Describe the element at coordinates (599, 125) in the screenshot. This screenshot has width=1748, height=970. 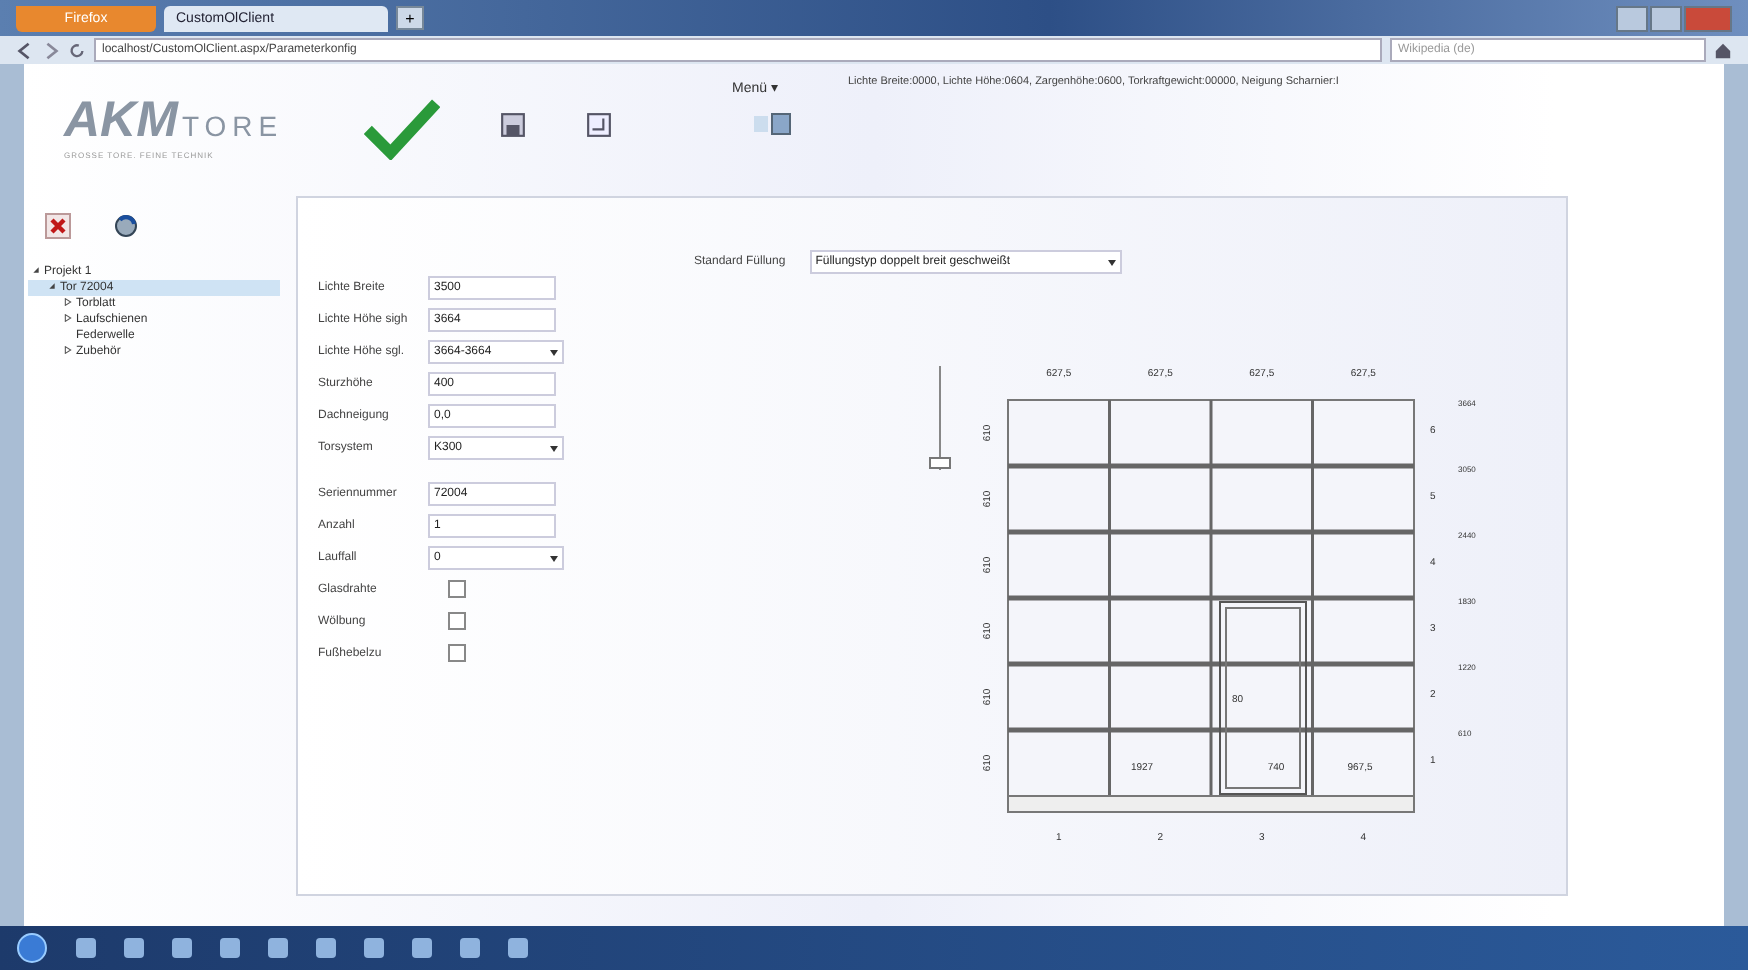
I see `window-icon` at that location.